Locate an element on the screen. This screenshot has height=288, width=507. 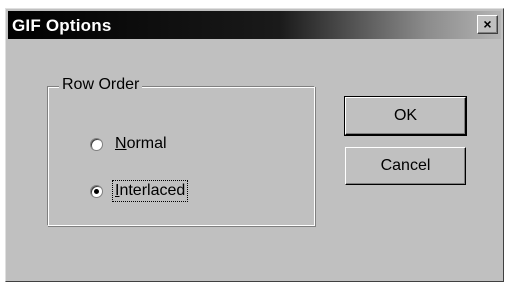
radio-interlaced-label: Interlaced is located at coordinates (150, 191).